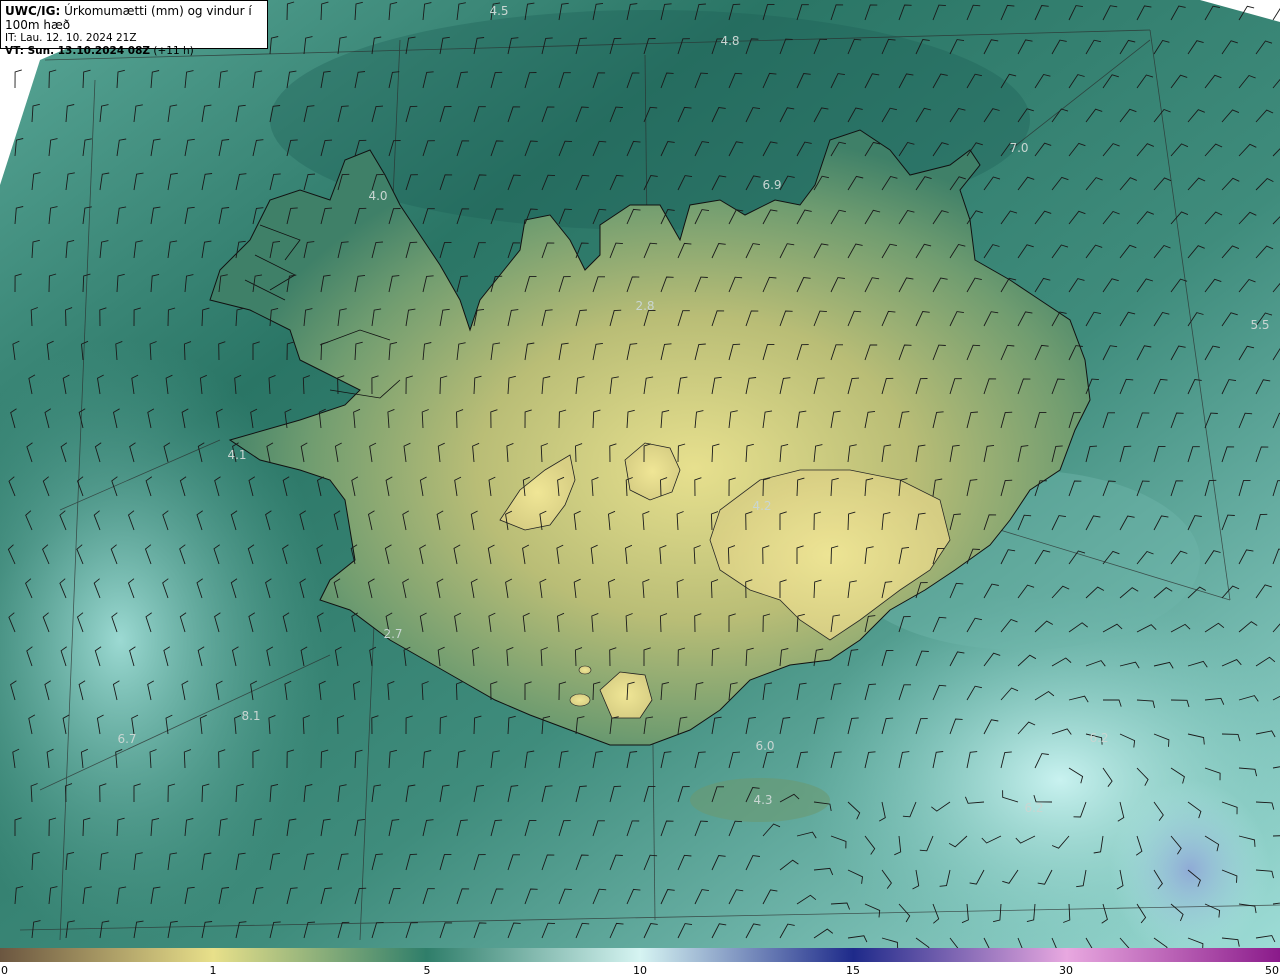 This screenshot has width=1280, height=978. I want to click on colorbar-tick: 0, so click(4, 970).